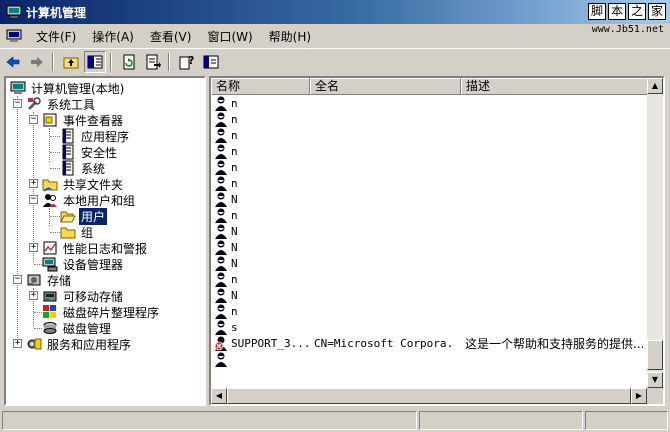  I want to click on horizontal-scroll-thumb, so click(429, 396).